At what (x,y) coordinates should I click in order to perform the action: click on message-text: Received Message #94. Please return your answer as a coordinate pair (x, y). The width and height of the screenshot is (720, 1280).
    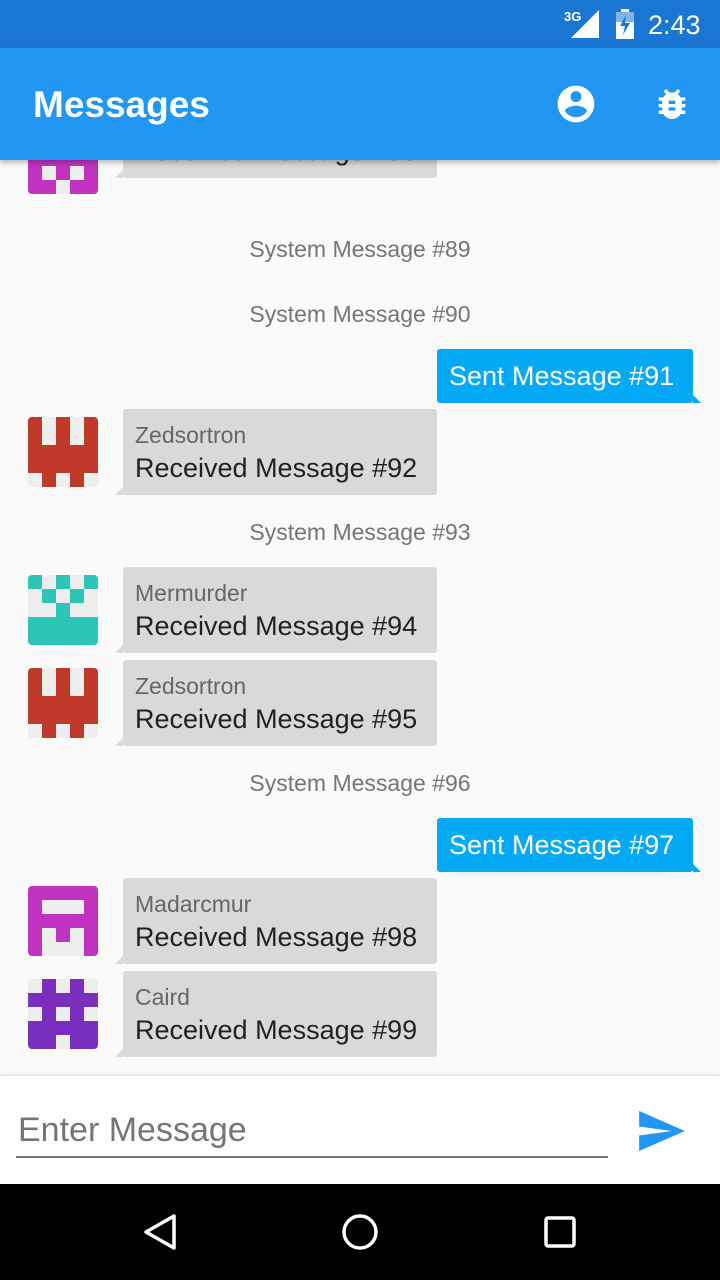
    Looking at the image, I should click on (276, 626).